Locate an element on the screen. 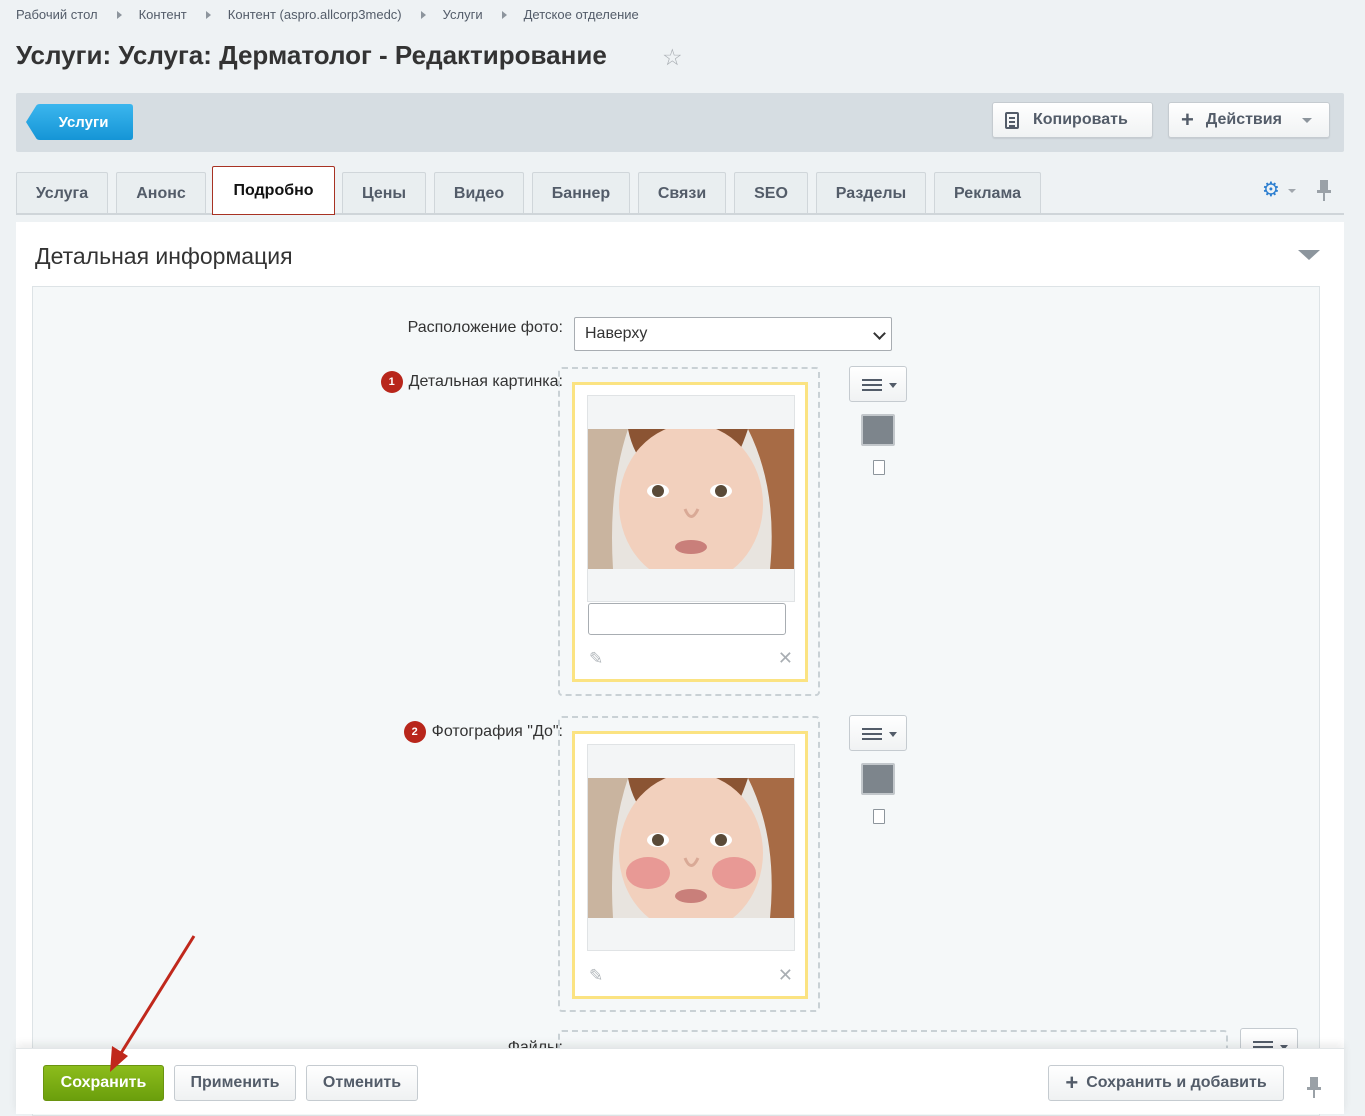 The image size is (1365, 1116). tab-details: Подробно is located at coordinates (273, 190).